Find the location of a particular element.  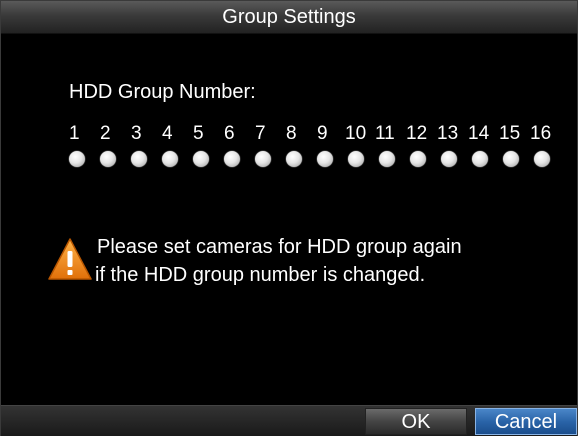

group-number-13: 13 is located at coordinates (448, 133).